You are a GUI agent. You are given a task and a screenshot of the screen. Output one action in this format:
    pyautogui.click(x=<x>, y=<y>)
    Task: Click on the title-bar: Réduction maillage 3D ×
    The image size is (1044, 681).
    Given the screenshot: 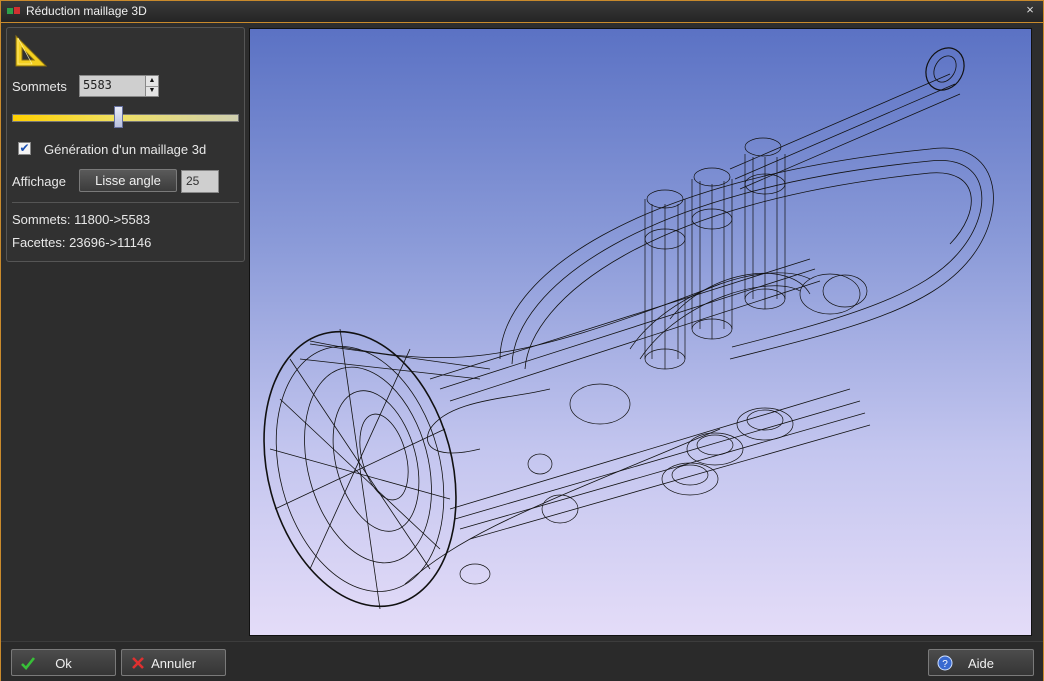 What is the action you would take?
    pyautogui.click(x=522, y=12)
    